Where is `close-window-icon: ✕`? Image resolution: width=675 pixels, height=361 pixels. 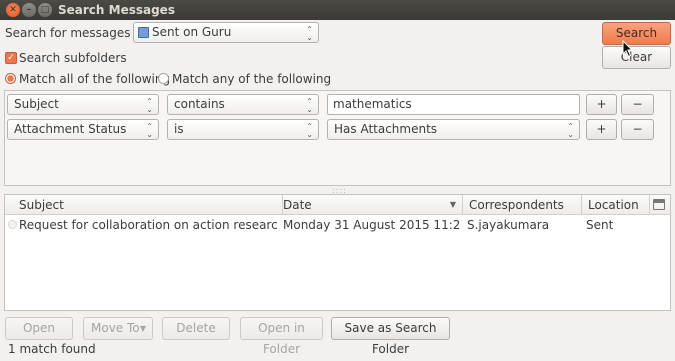 close-window-icon: ✕ is located at coordinates (13, 10).